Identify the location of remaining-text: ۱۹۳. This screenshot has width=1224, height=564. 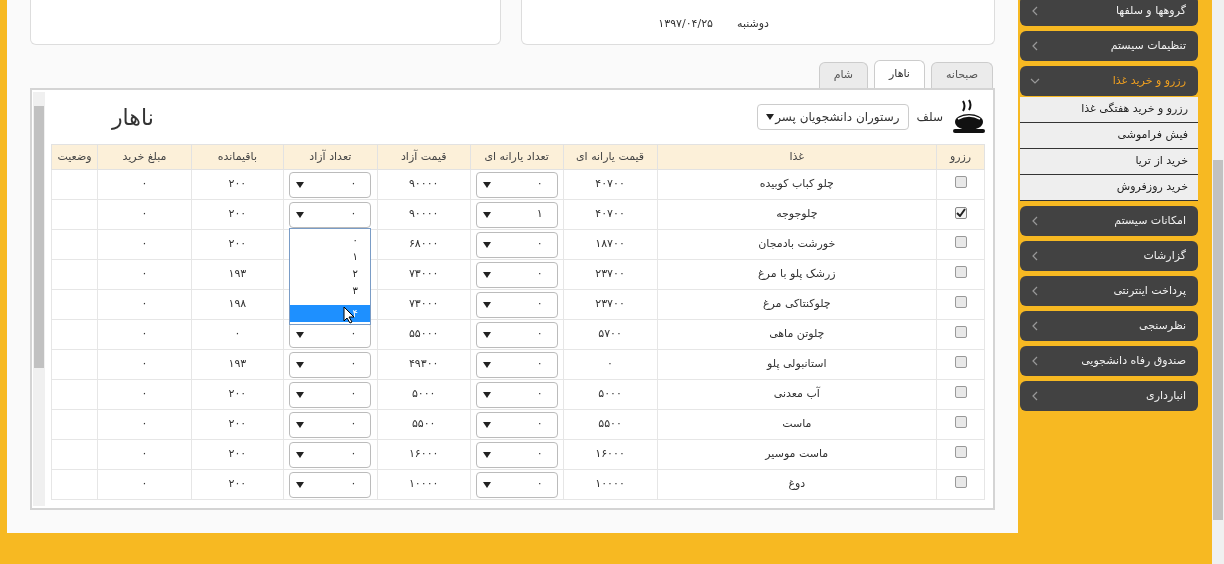
(237, 364).